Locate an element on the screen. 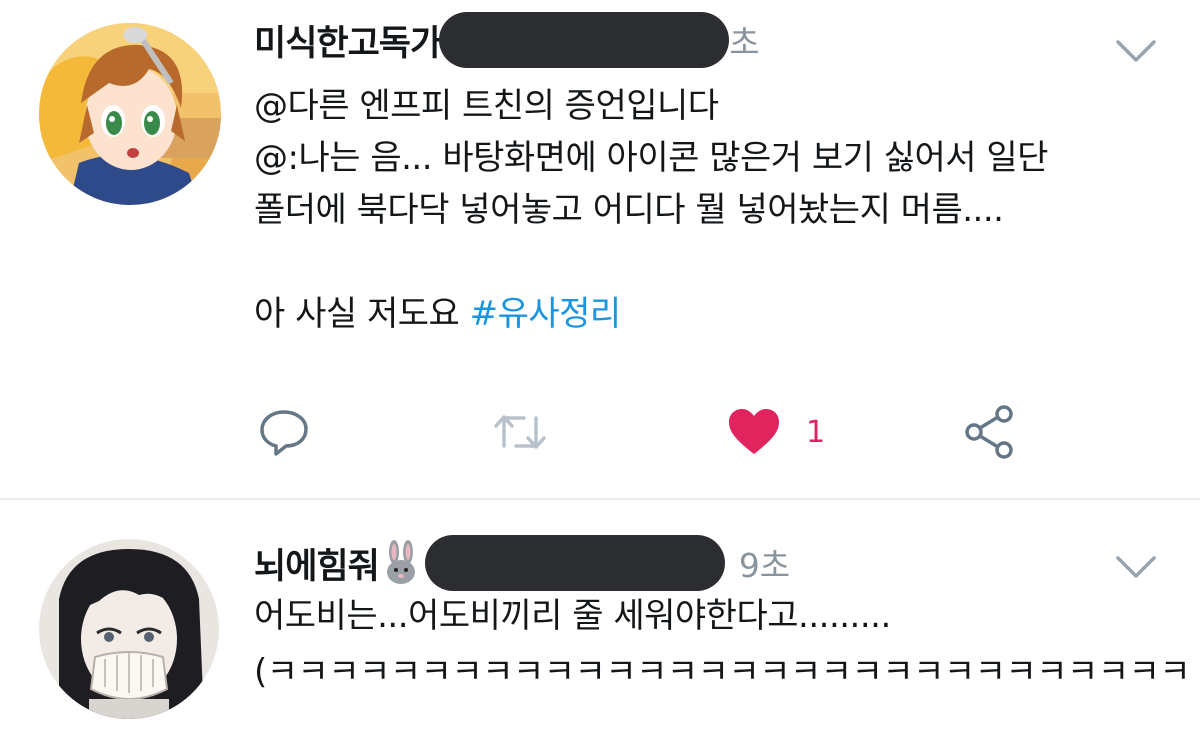 The width and height of the screenshot is (1200, 733). heart-icon is located at coordinates (754, 431).